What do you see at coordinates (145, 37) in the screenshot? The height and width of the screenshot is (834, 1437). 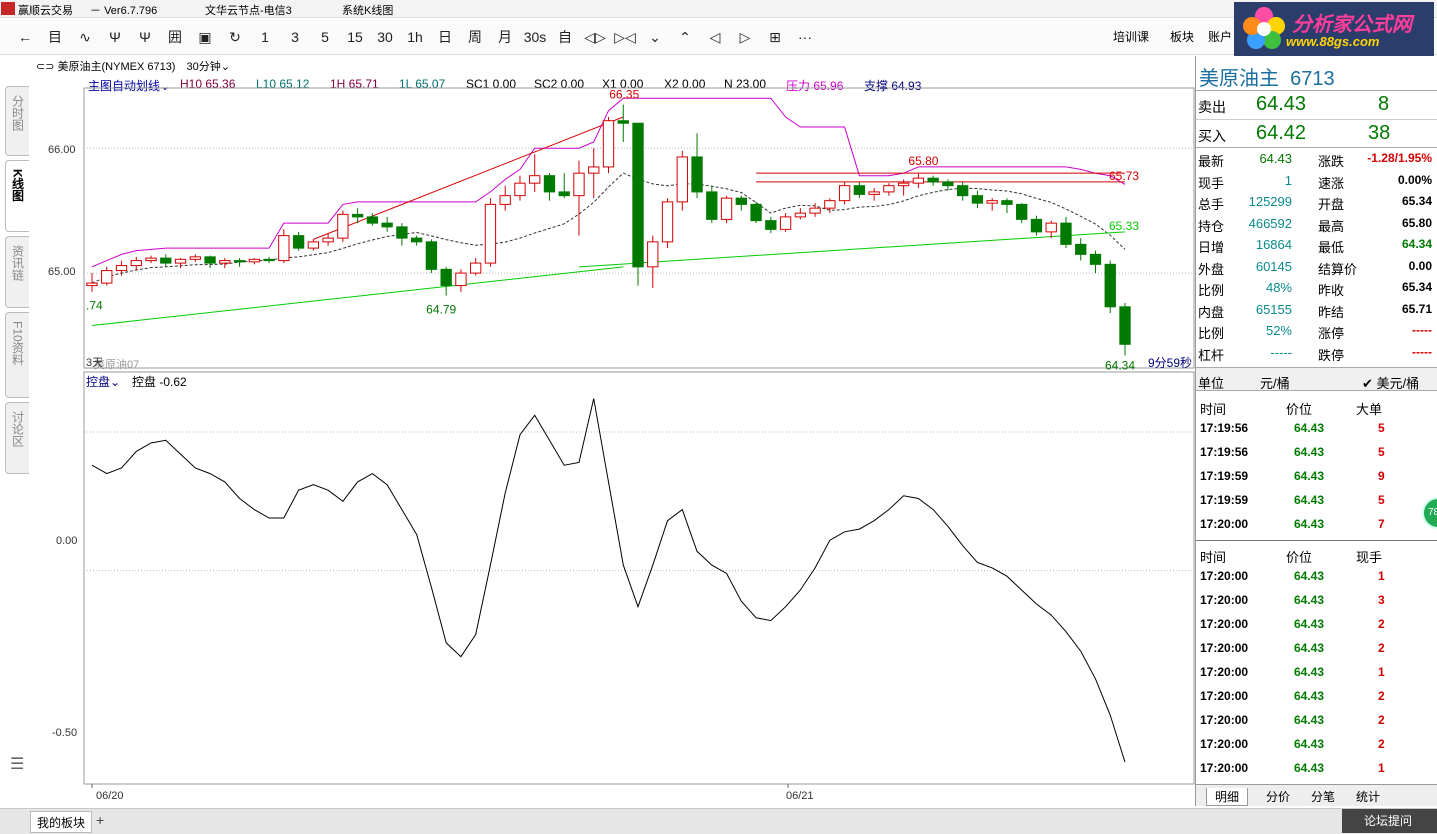 I see `toolbar-kline-type-icon: Ψ` at bounding box center [145, 37].